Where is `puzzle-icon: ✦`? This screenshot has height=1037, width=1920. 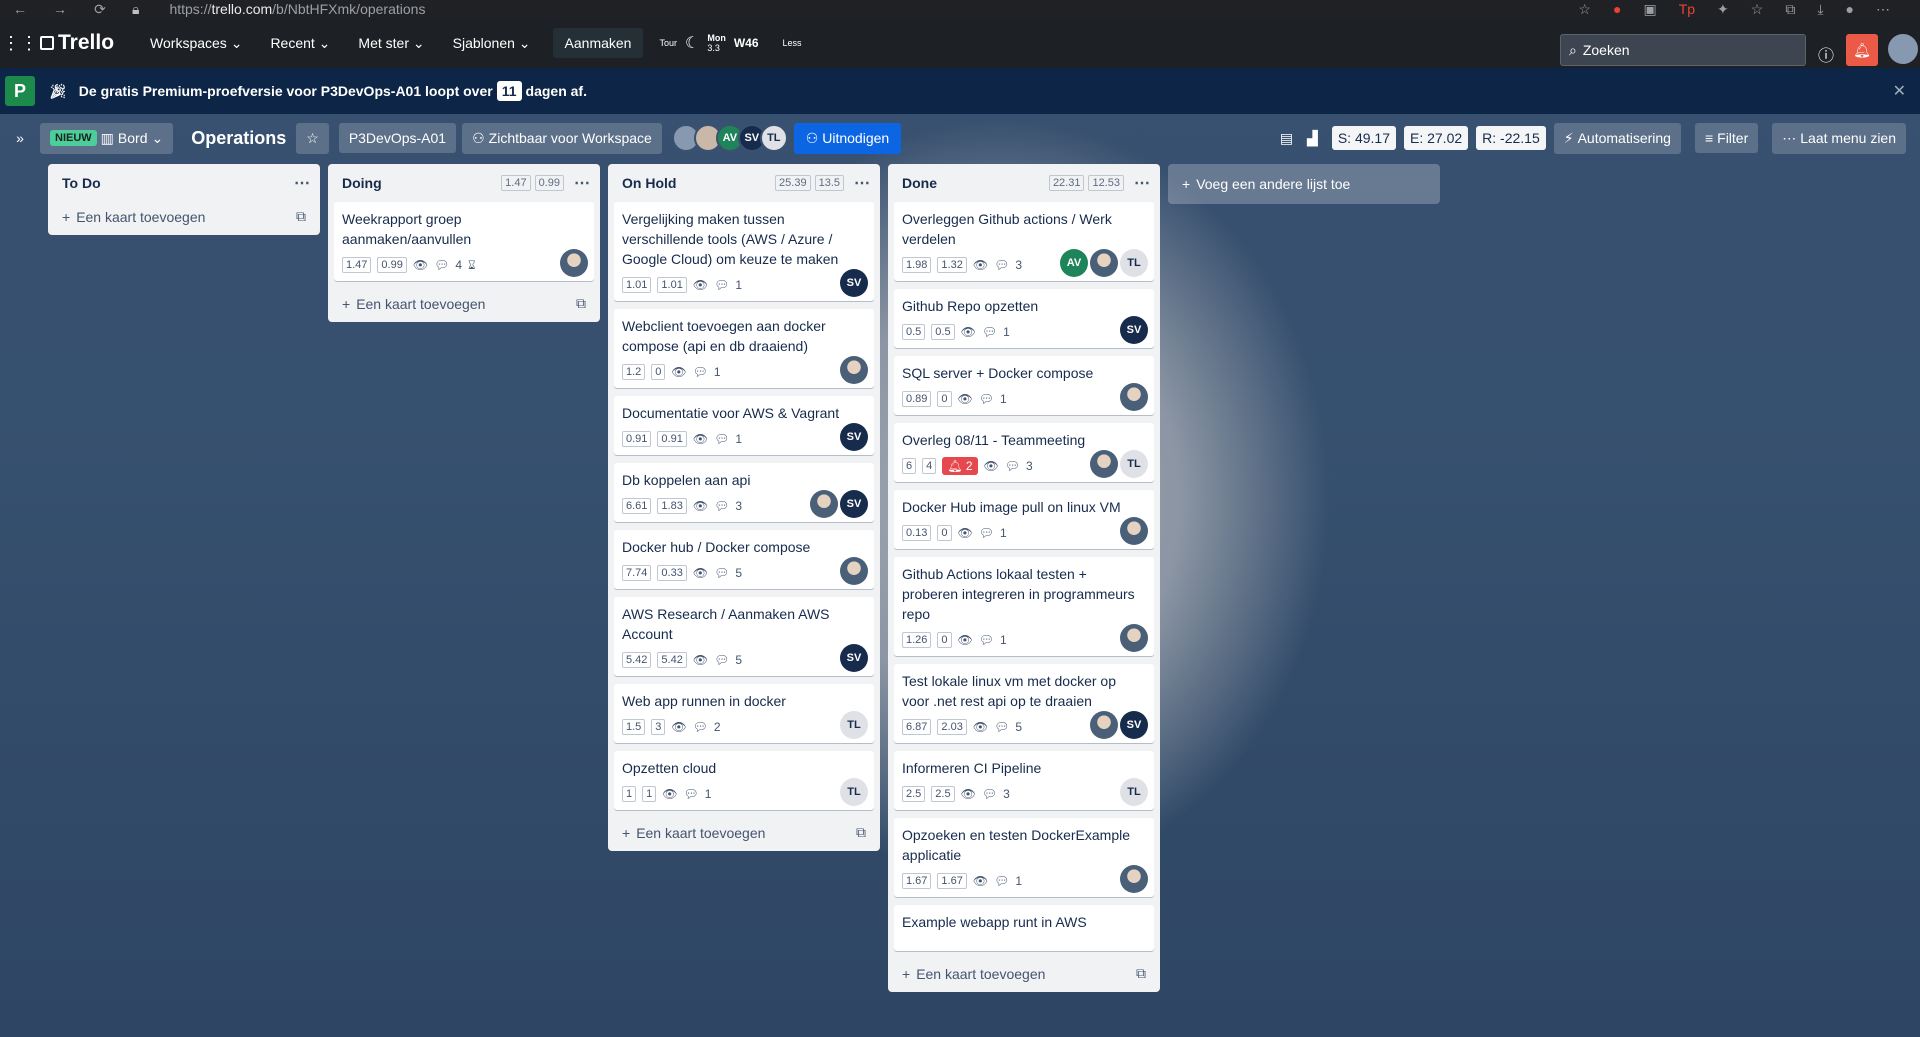
puzzle-icon: ✦ is located at coordinates (1723, 9).